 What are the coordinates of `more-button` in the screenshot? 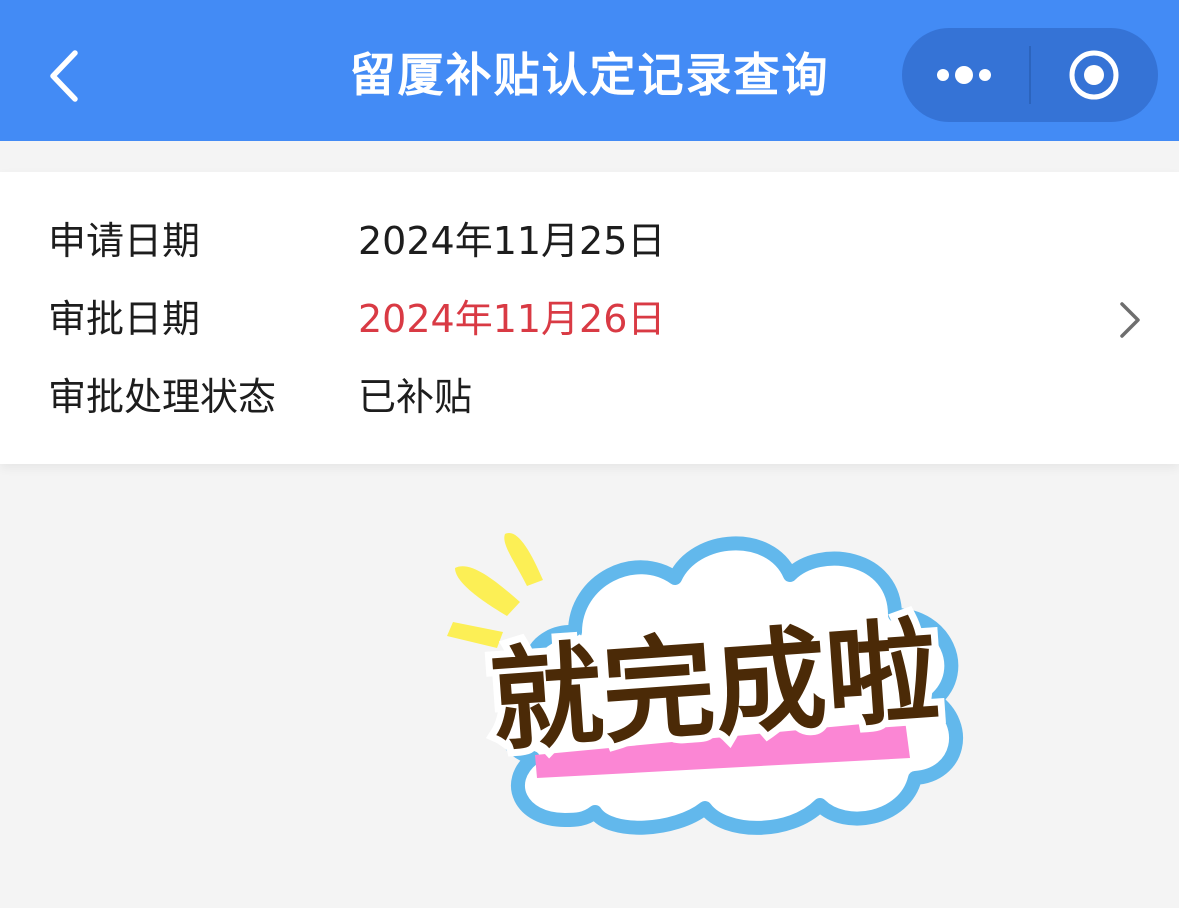 It's located at (967, 75).